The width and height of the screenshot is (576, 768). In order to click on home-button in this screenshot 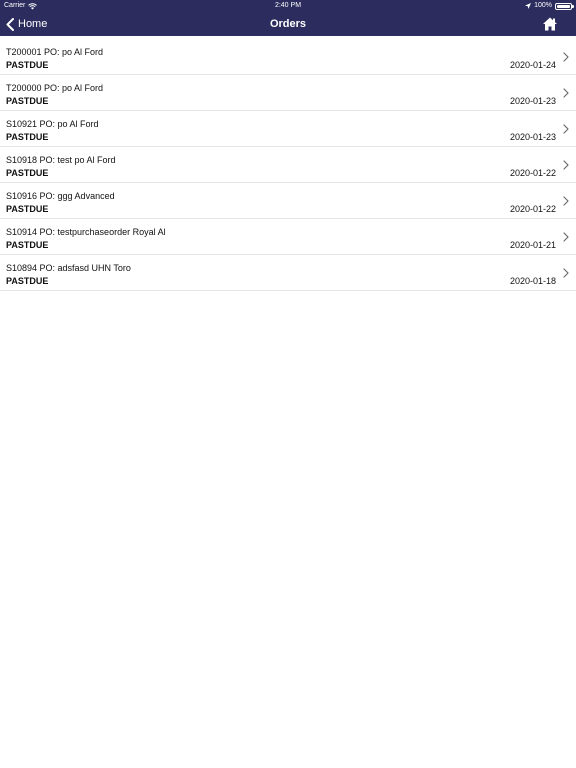, I will do `click(550, 24)`.